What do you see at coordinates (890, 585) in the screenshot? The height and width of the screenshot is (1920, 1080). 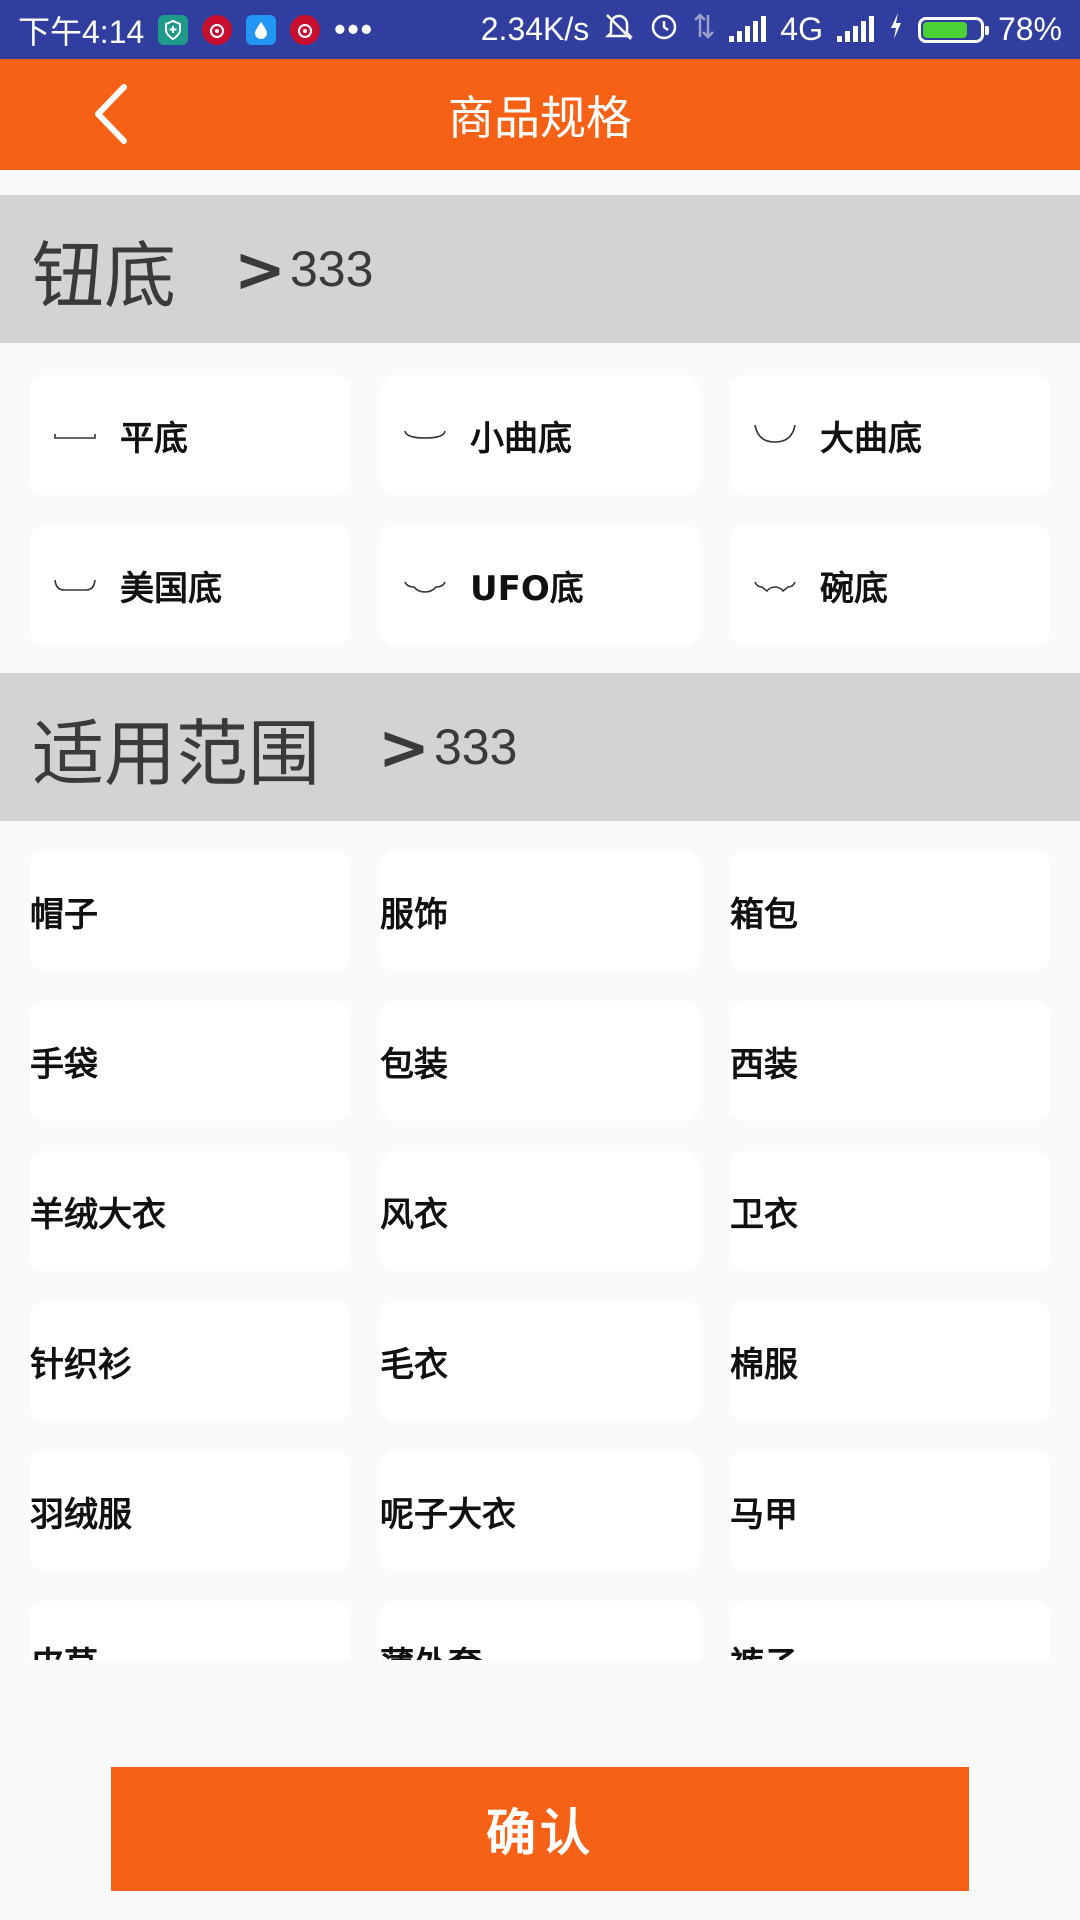 I see `option-bowl-bottom: 碗底` at bounding box center [890, 585].